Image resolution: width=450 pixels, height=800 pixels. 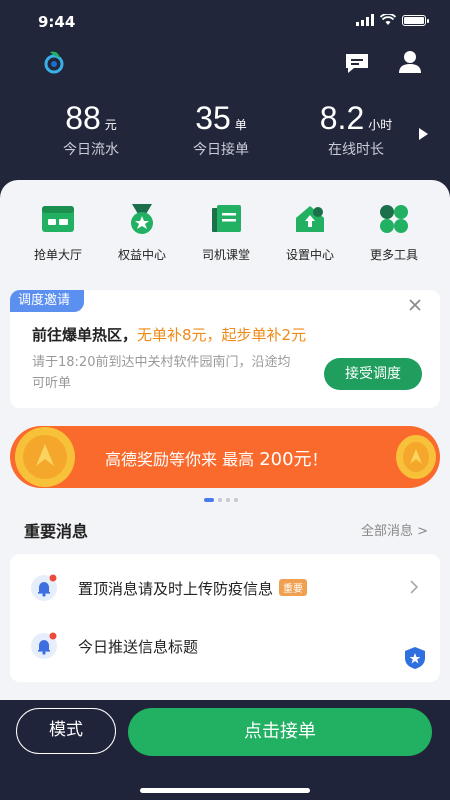 What do you see at coordinates (415, 658) in the screenshot?
I see `shield-icon` at bounding box center [415, 658].